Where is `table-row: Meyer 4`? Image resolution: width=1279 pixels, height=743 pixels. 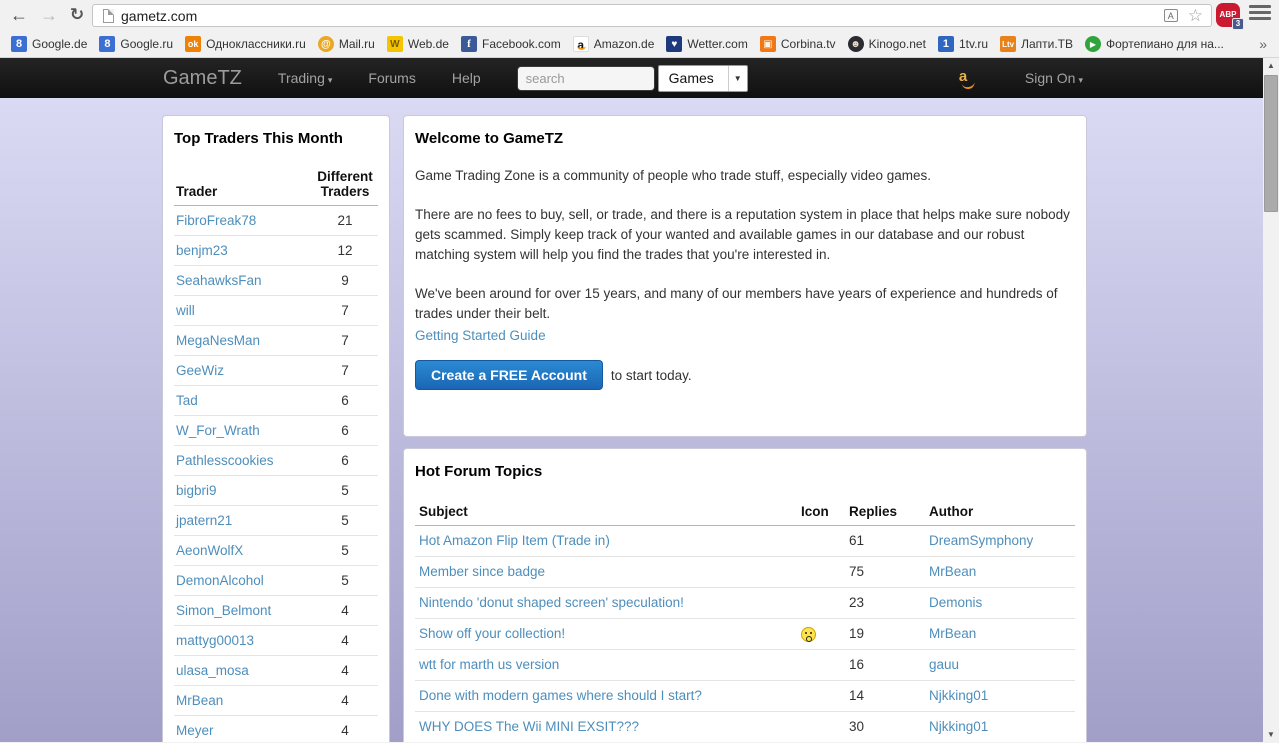
table-row: Meyer 4 is located at coordinates (276, 728).